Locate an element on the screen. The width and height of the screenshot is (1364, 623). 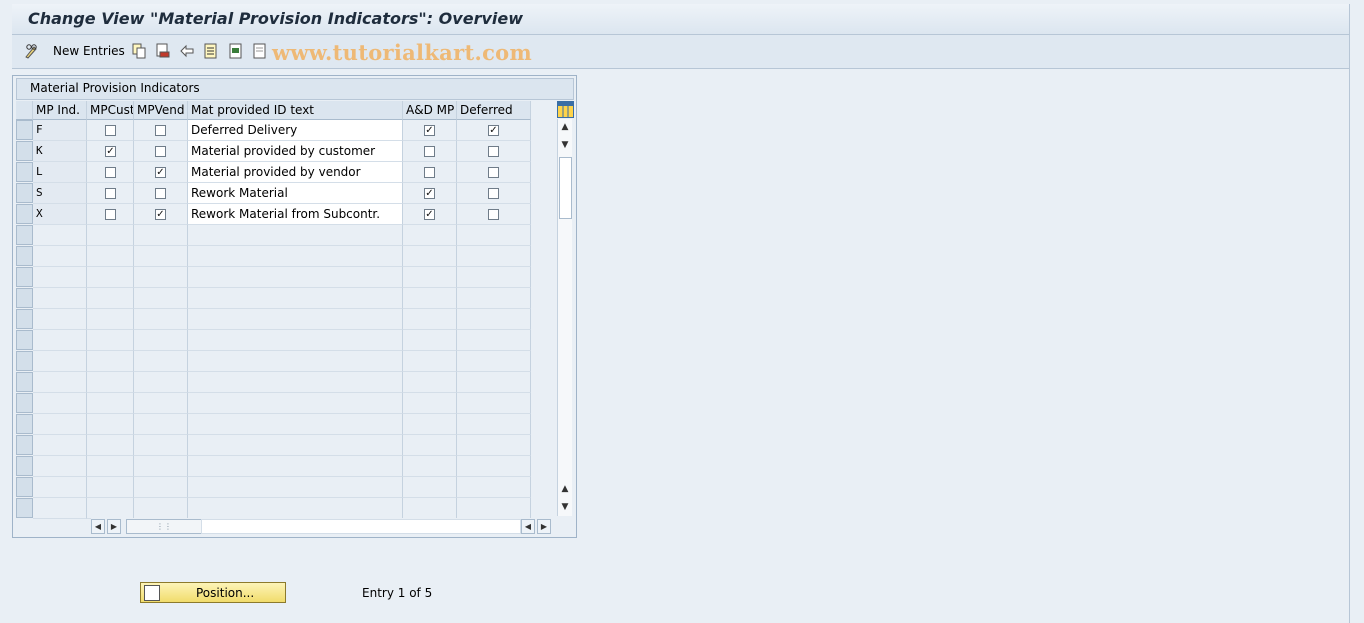
select-all-icon is located at coordinates (211, 51).